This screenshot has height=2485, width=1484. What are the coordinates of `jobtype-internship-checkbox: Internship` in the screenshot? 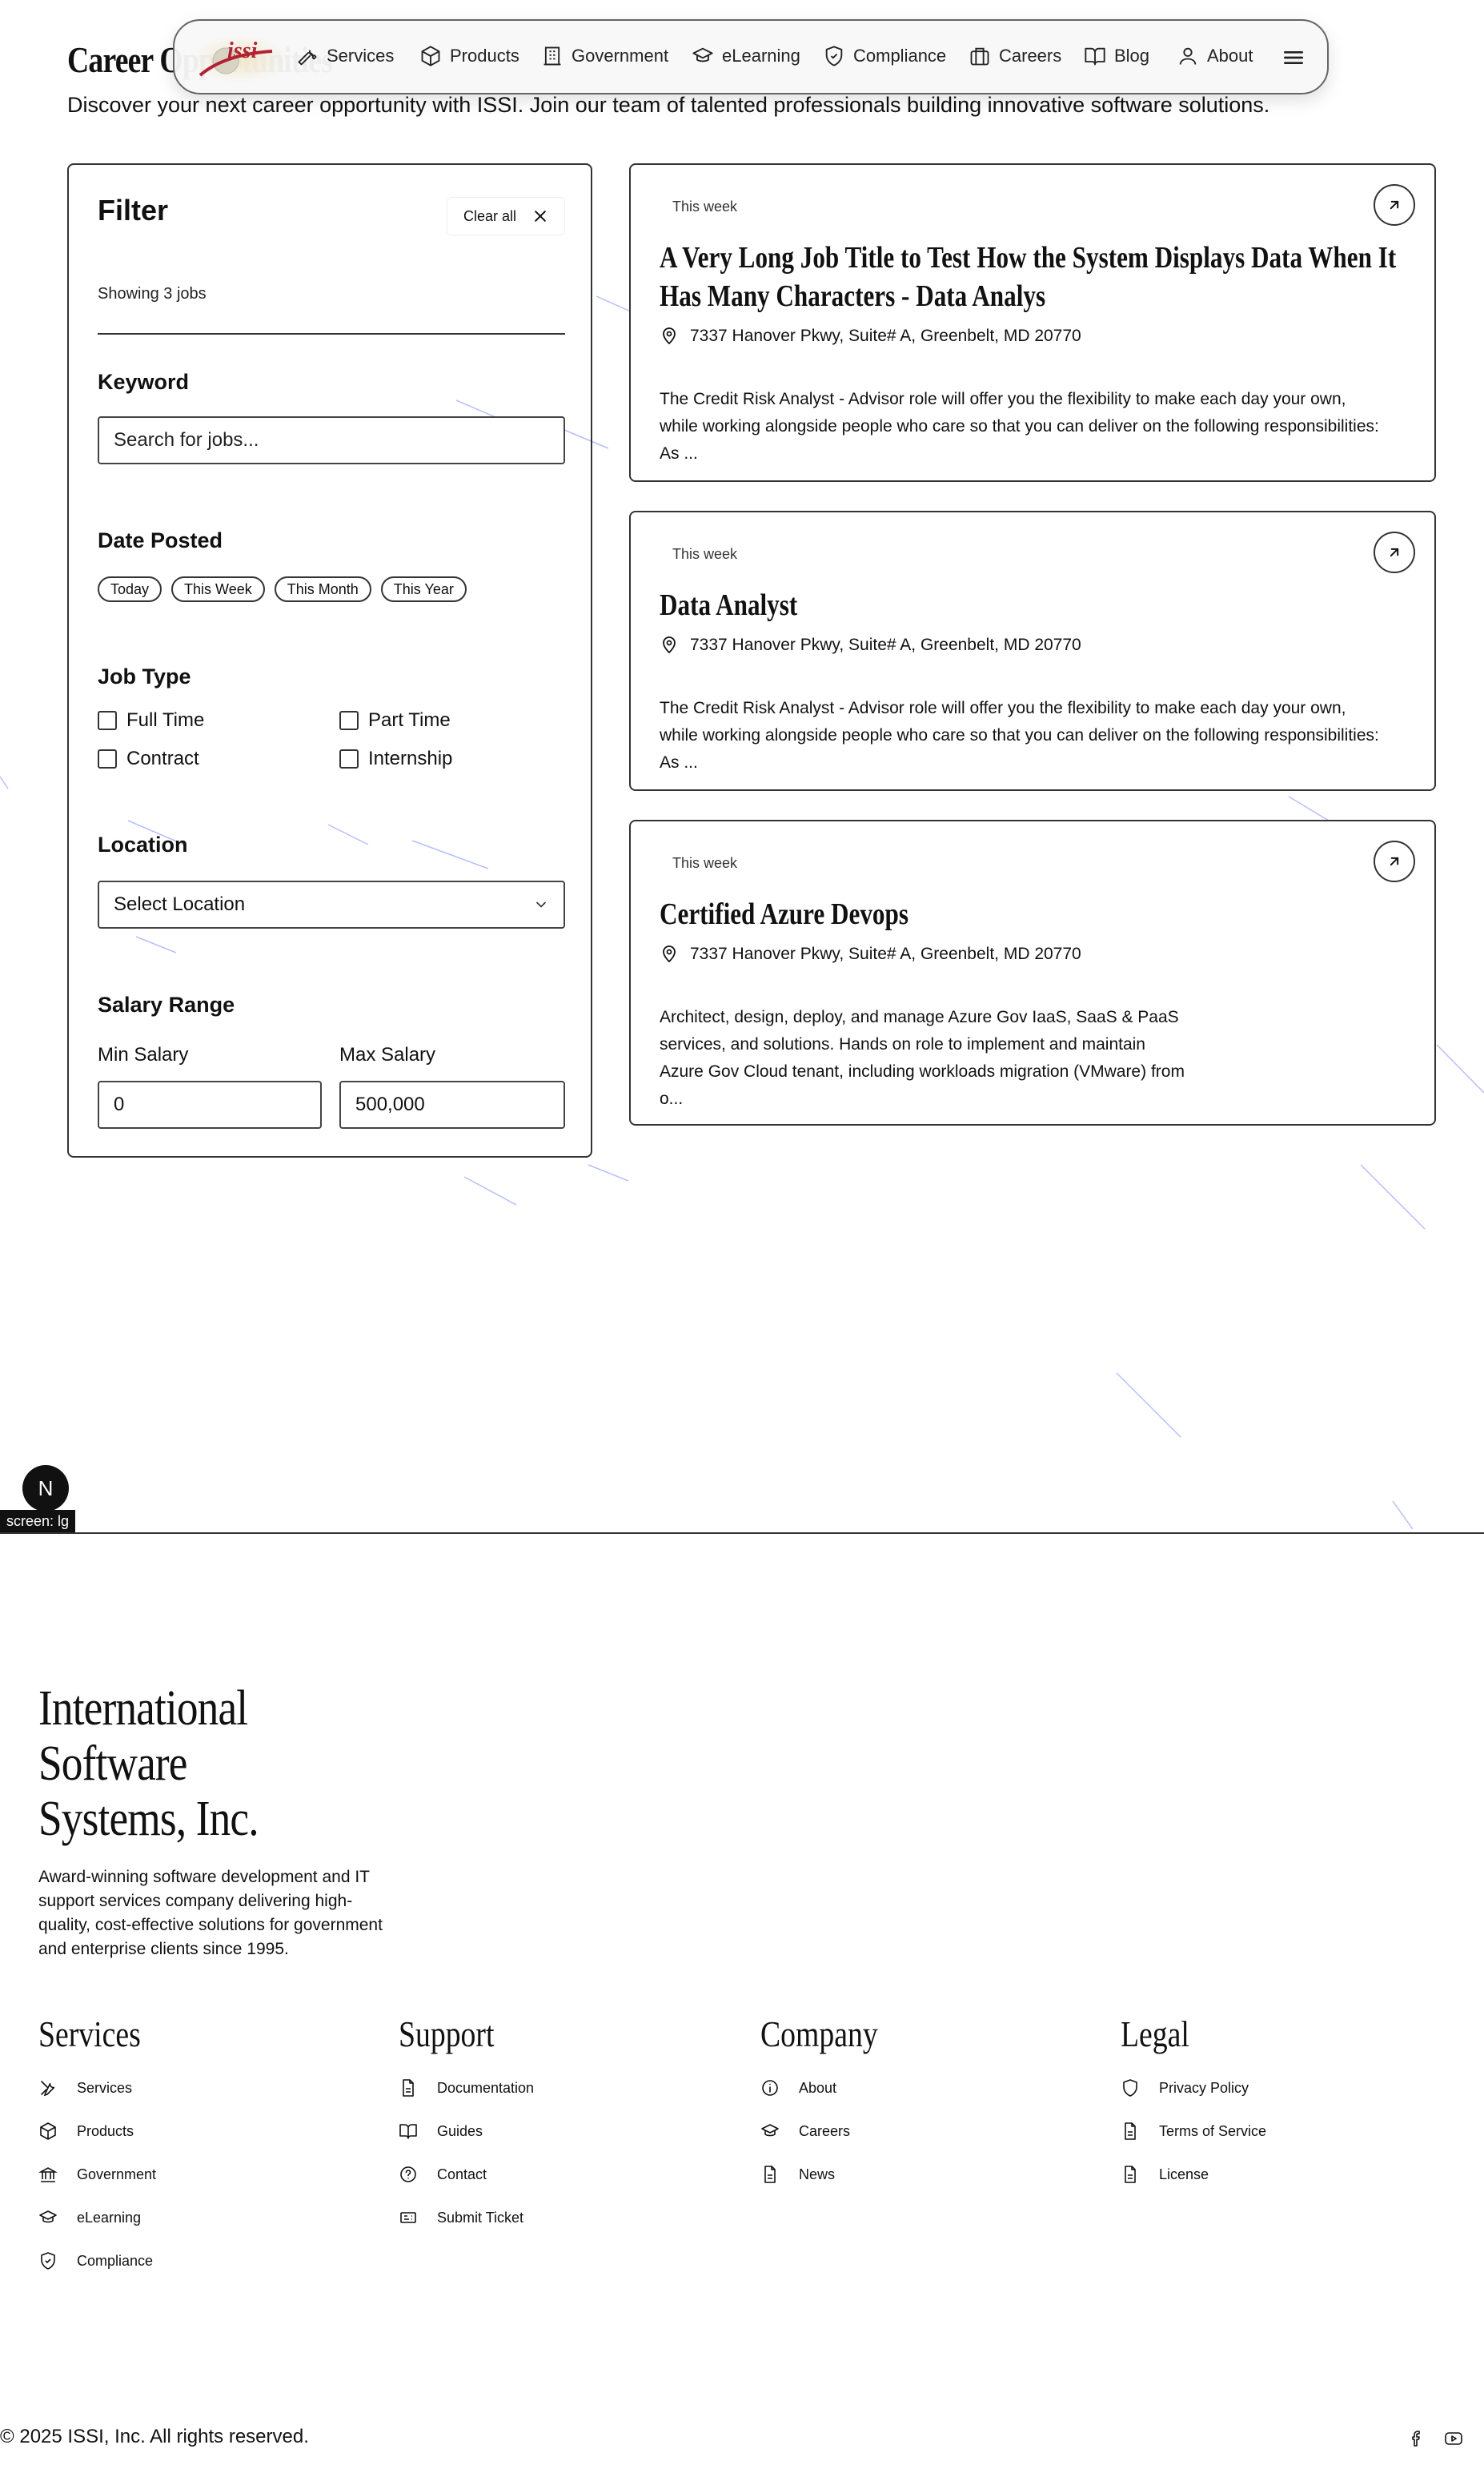 It's located at (395, 759).